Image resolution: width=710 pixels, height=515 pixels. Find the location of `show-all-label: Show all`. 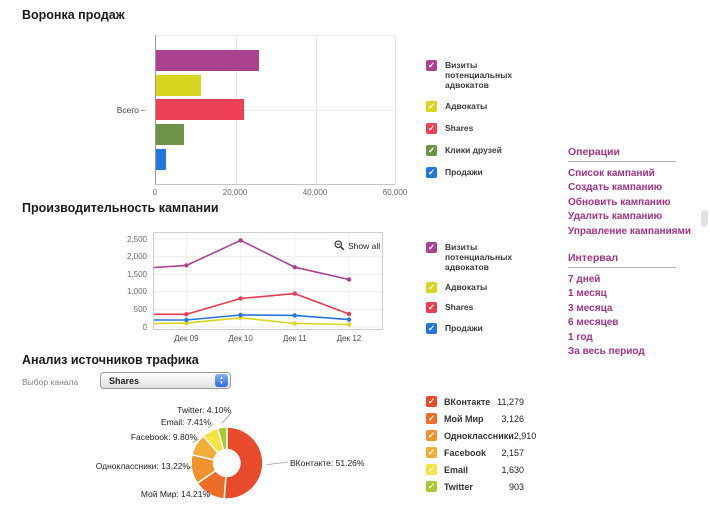

show-all-label: Show all is located at coordinates (364, 245).